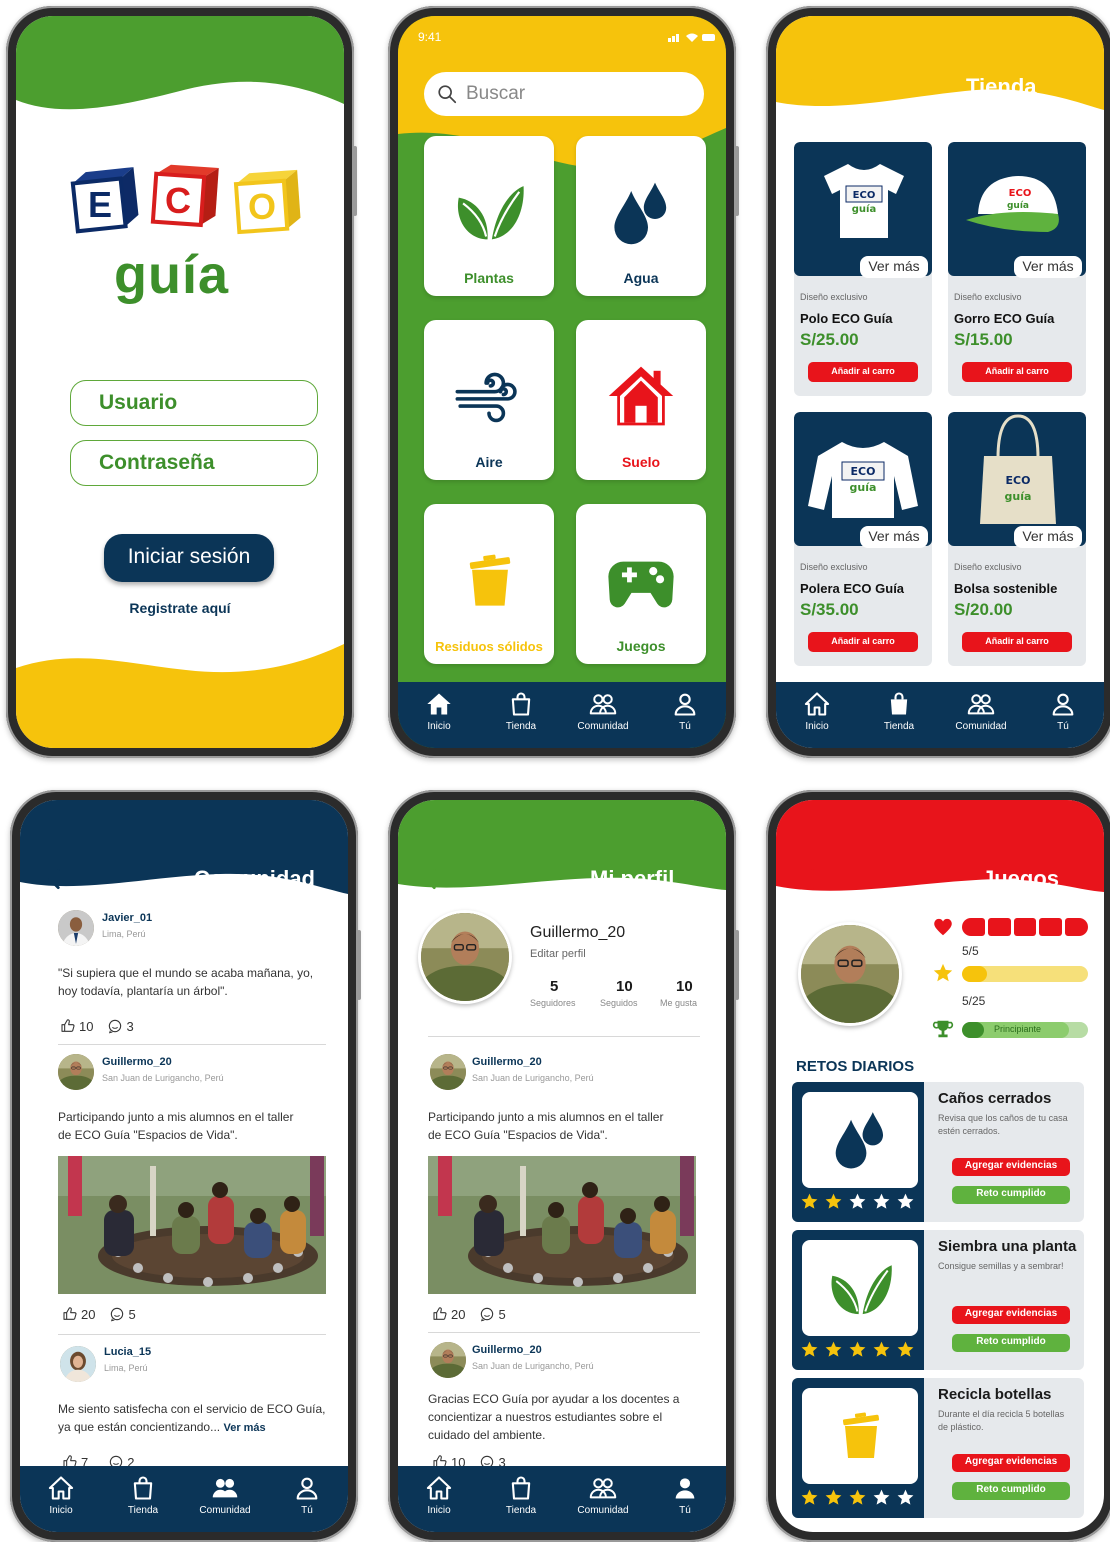 Image resolution: width=1110 pixels, height=1542 pixels. What do you see at coordinates (172, 275) in the screenshot?
I see `logo-word: guía` at bounding box center [172, 275].